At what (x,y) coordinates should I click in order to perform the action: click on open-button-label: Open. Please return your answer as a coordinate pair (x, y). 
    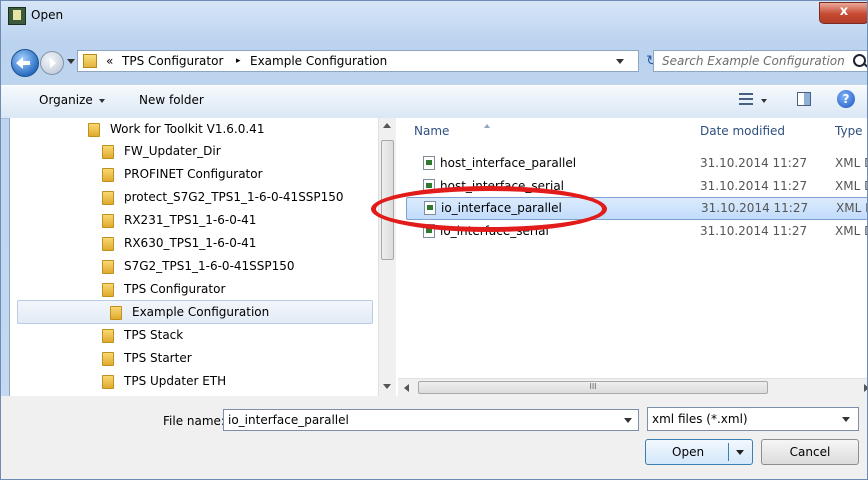
    Looking at the image, I should click on (688, 452).